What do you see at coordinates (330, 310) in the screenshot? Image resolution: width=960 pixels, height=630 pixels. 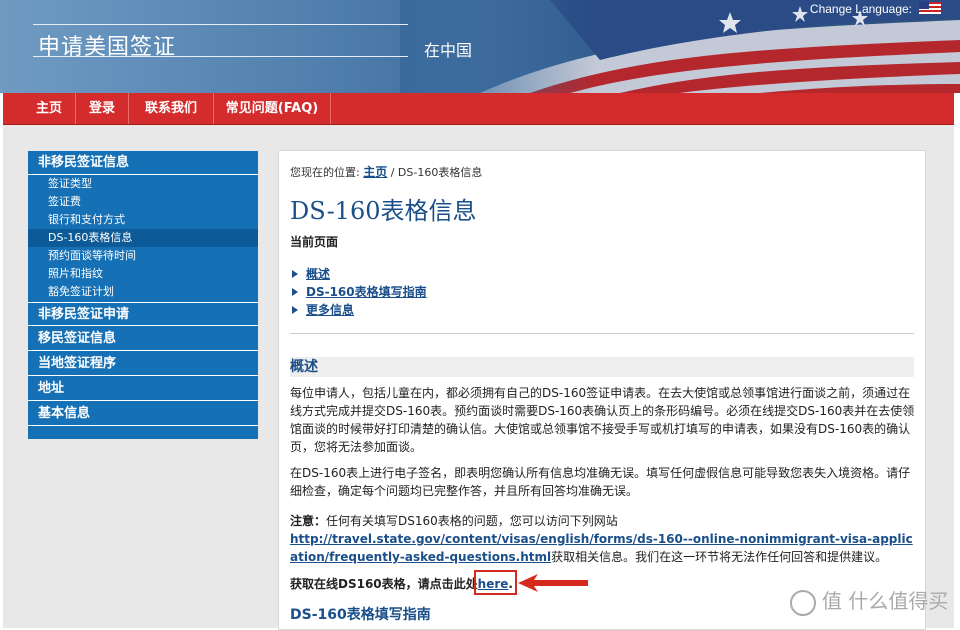 I see `toc-link-more-info: 更多信息` at bounding box center [330, 310].